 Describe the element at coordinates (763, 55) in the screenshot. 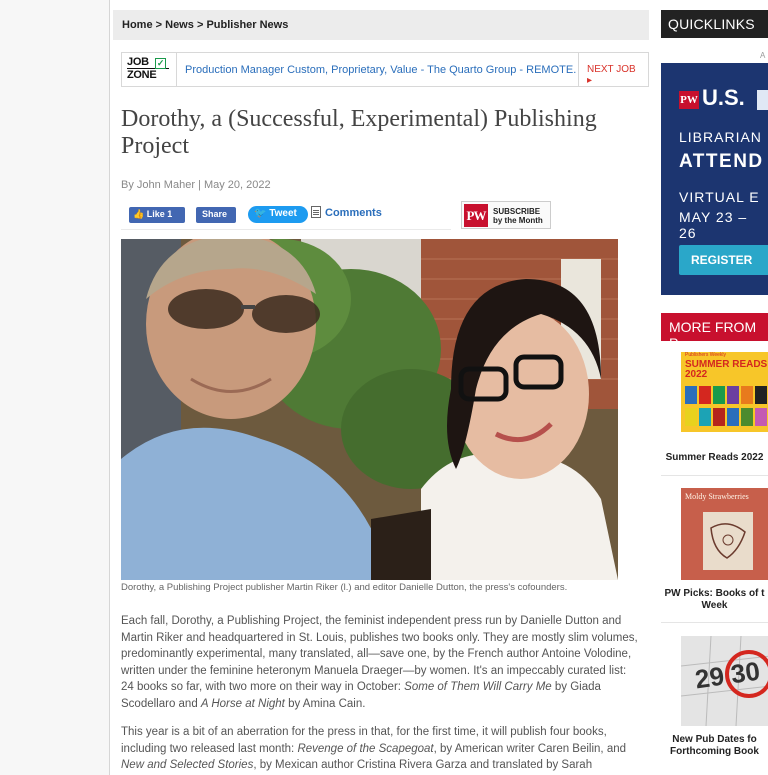

I see `advertisement-label: A` at that location.